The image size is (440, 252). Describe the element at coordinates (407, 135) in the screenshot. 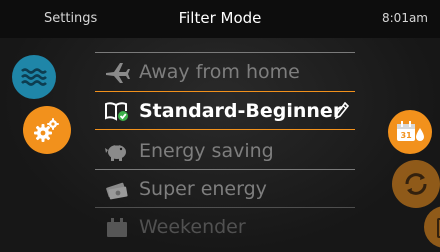

I see `svg-text: 31` at that location.